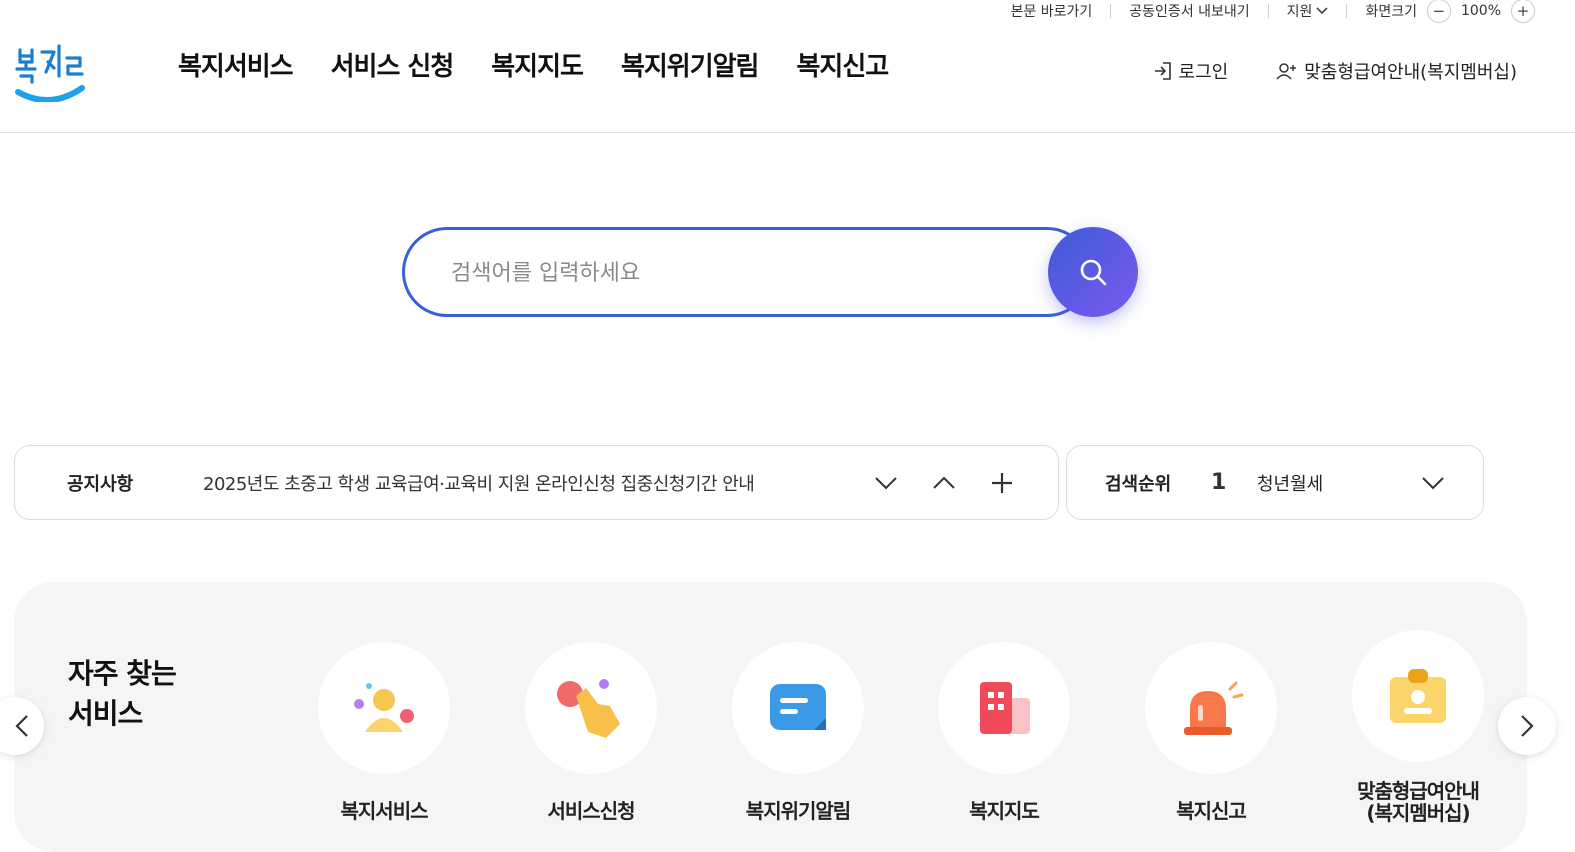 The image size is (1575, 852). Describe the element at coordinates (1219, 482) in the screenshot. I see `ranking-number: 1` at that location.